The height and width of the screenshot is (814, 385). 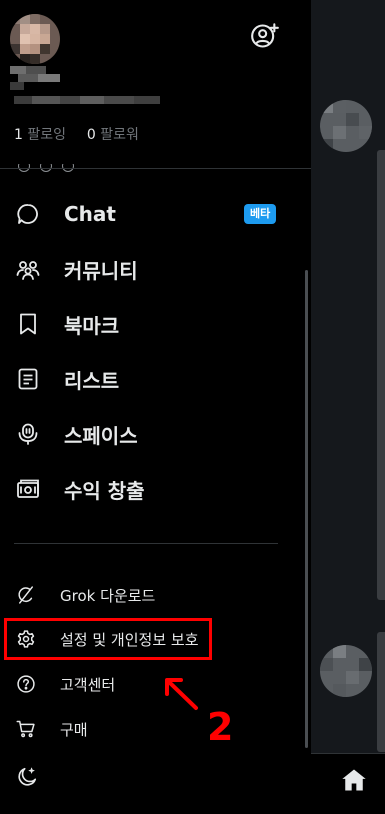 What do you see at coordinates (76, 134) in the screenshot?
I see `follow-stats: 1 팔로잉 0 팔로워` at bounding box center [76, 134].